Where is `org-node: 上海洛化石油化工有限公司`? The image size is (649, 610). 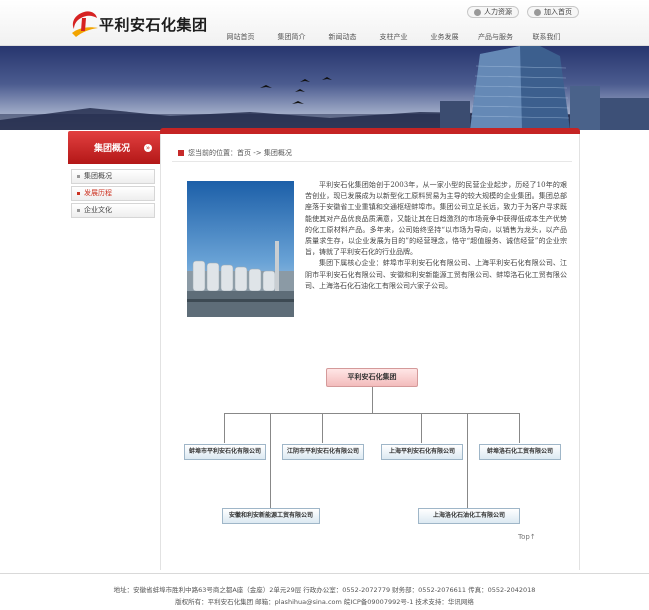
org-node: 上海洛化石油化工有限公司 is located at coordinates (469, 516).